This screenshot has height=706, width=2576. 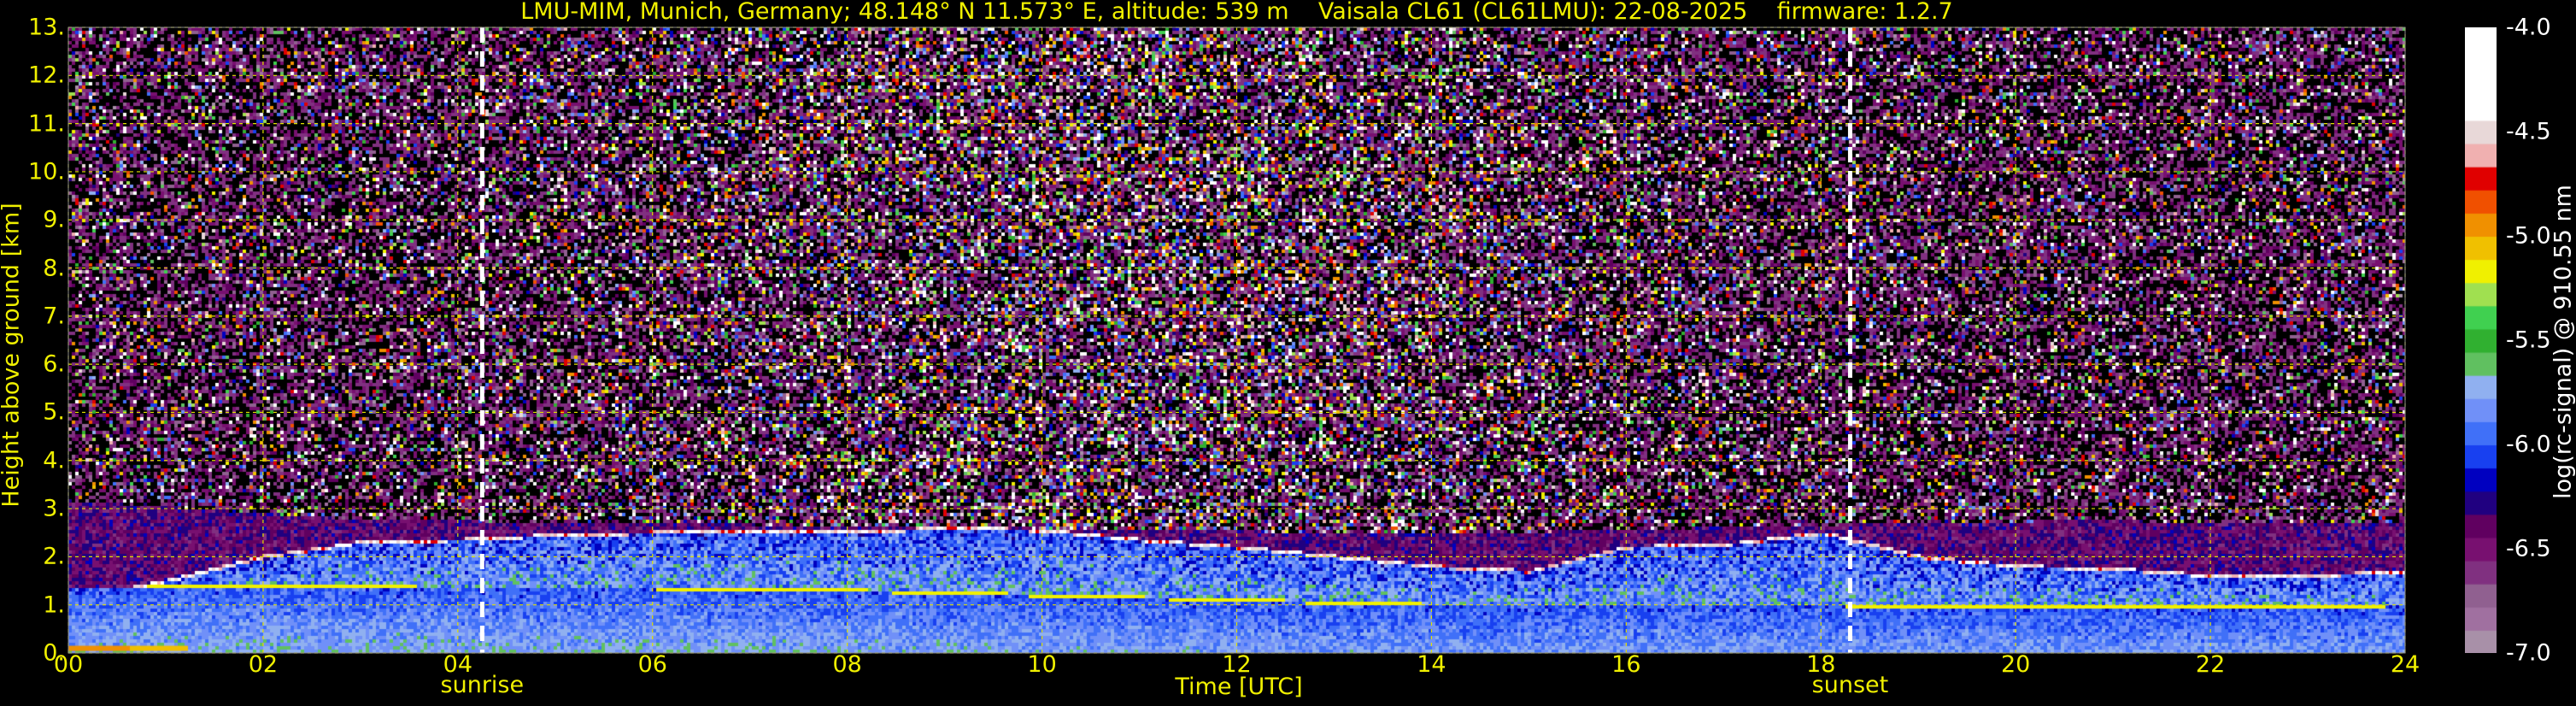 I want to click on y-tick-label: 1., so click(x=54, y=605).